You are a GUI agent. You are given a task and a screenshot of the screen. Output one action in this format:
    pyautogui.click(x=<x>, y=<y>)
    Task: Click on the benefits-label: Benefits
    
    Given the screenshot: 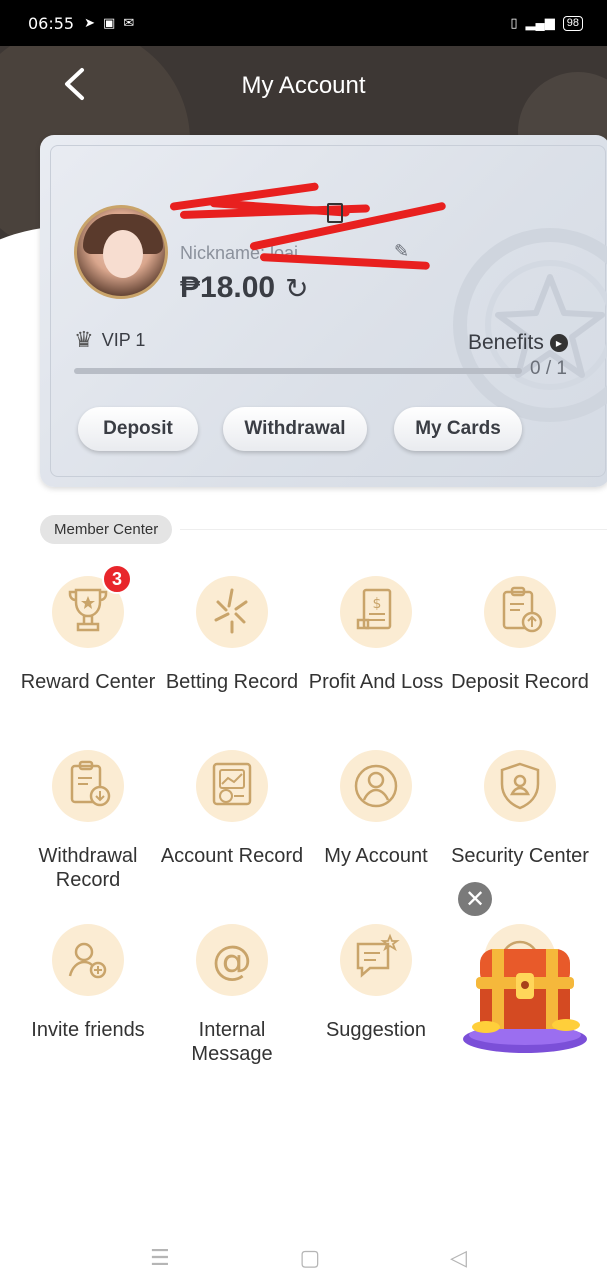 What is the action you would take?
    pyautogui.click(x=506, y=342)
    